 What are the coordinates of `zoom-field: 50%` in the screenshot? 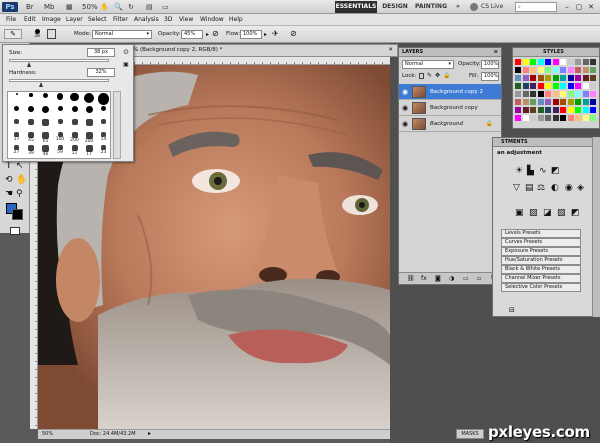 It's located at (47, 434).